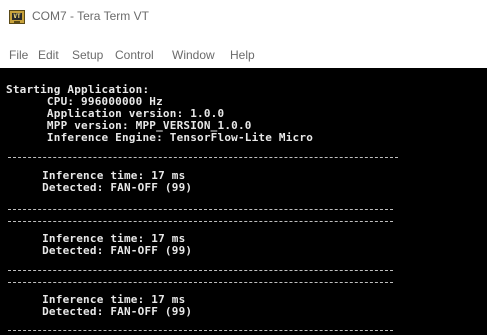 This screenshot has height=335, width=487. Describe the element at coordinates (242, 55) in the screenshot. I see `menu-help: Help` at that location.